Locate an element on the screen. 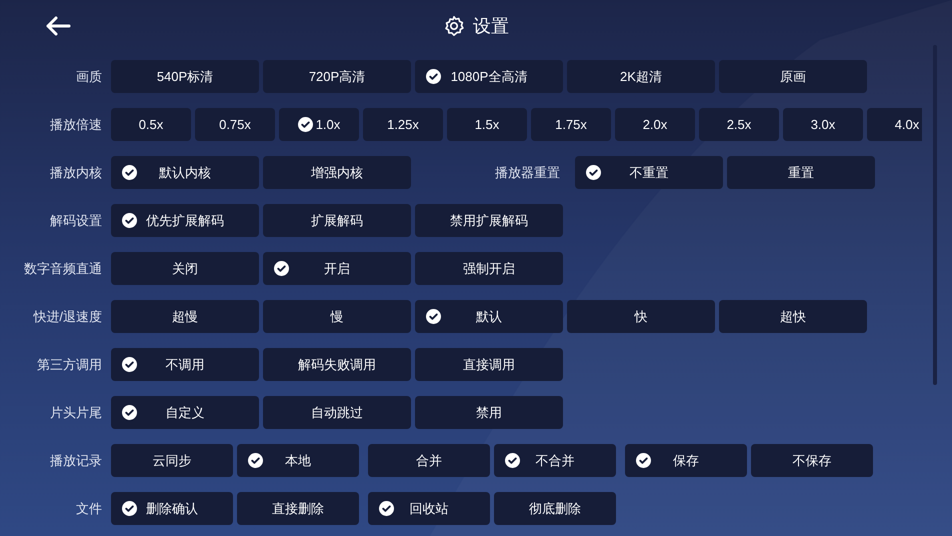 Image resolution: width=952 pixels, height=536 pixels. option-button: 云同步 is located at coordinates (172, 460).